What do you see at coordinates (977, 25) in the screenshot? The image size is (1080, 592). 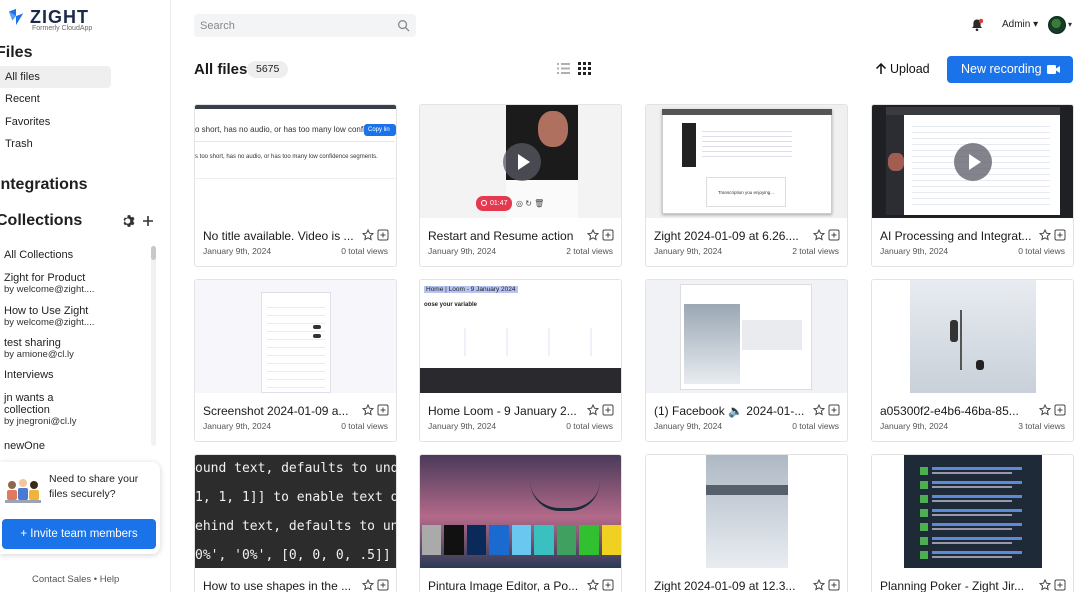 I see `notification-bell-icon` at bounding box center [977, 25].